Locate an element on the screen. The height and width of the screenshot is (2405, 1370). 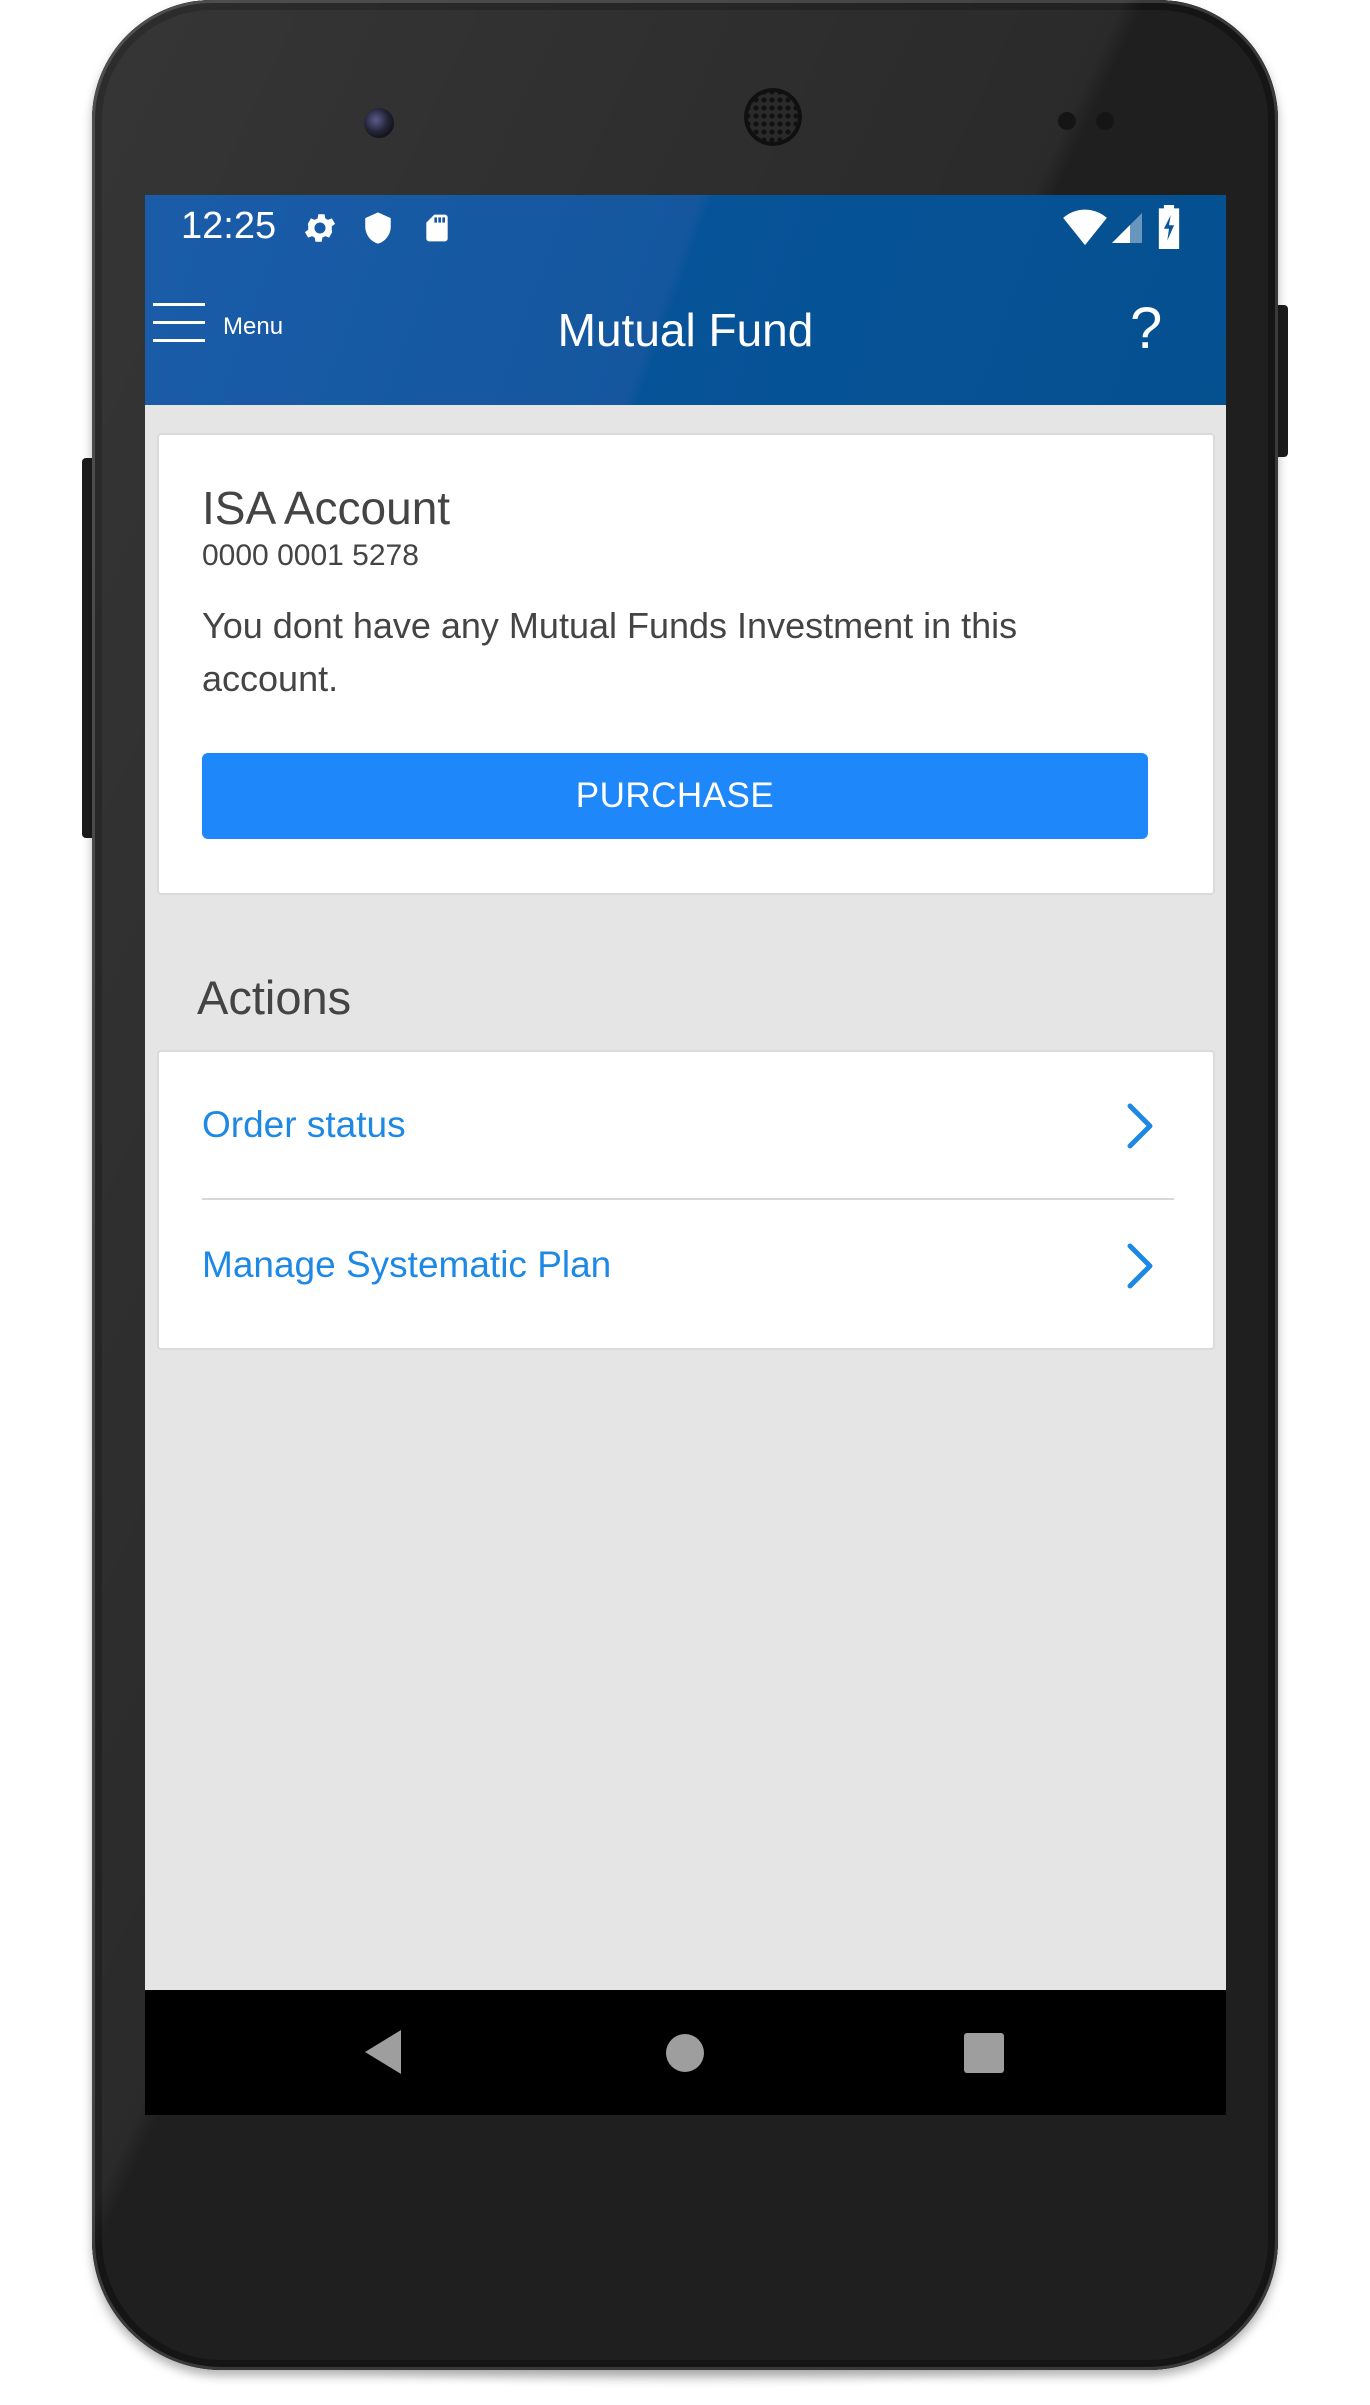
order-status-item: Order status is located at coordinates (686, 1122).